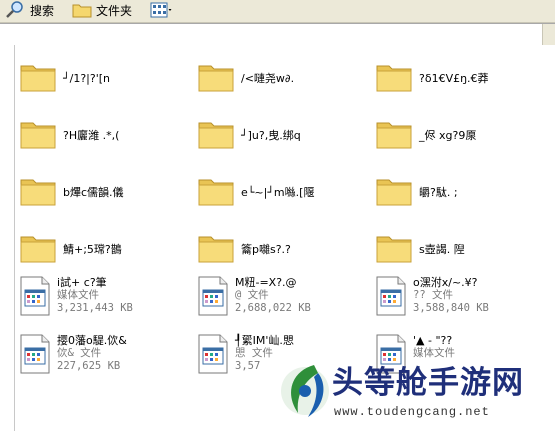 This screenshot has height=431, width=555. I want to click on item-name: ┘]u?,曳.绑q, so click(271, 135).